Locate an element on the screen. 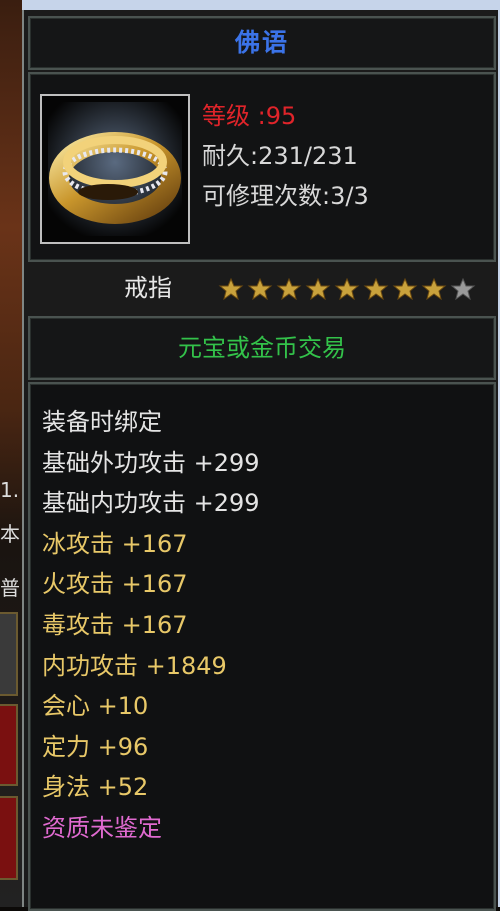 The width and height of the screenshot is (500, 911). item-durability: 耐久:231/231 is located at coordinates (280, 156).